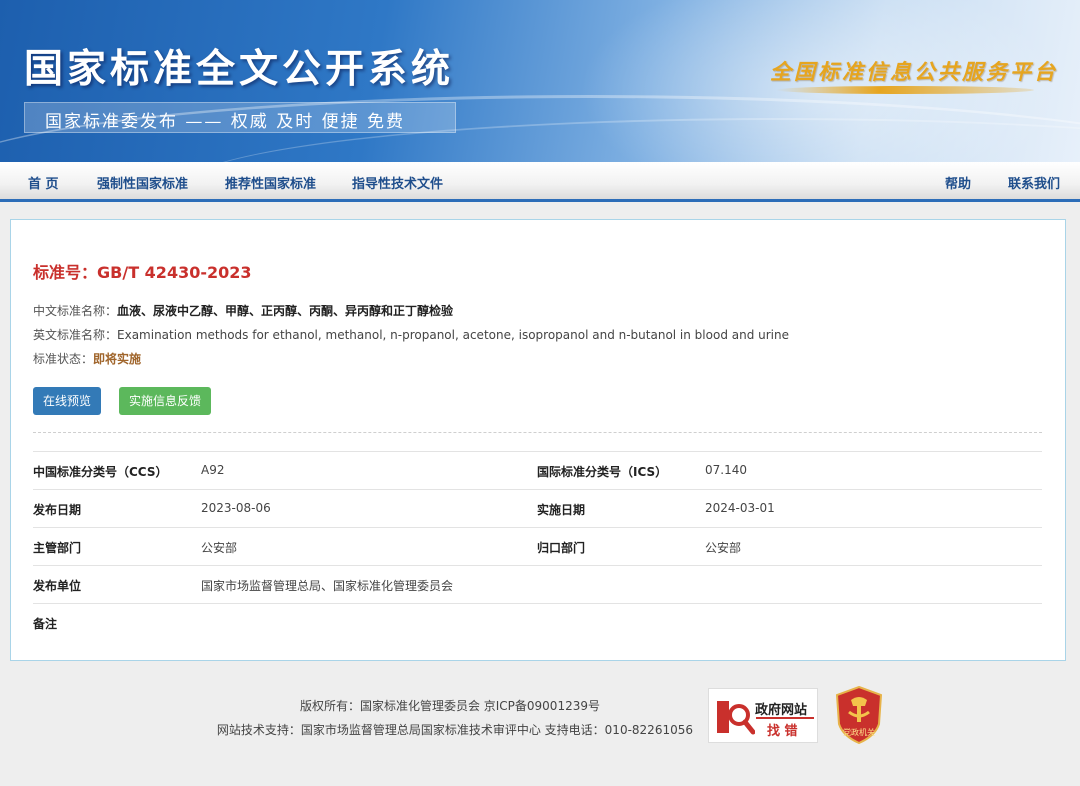 Image resolution: width=1080 pixels, height=786 pixels. What do you see at coordinates (782, 731) in the screenshot?
I see `gov-badge-action: 找 错` at bounding box center [782, 731].